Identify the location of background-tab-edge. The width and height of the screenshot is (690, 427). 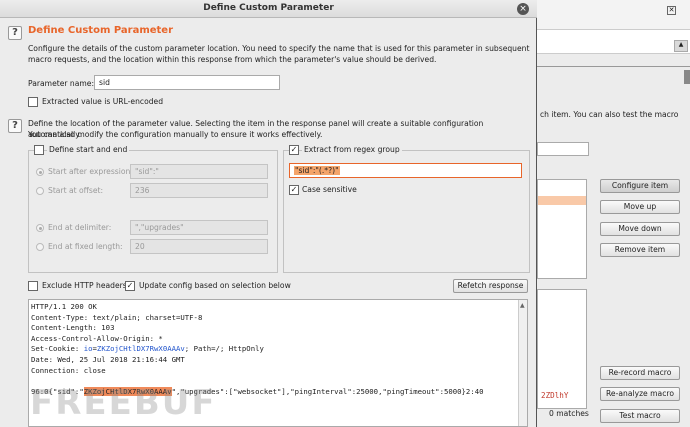
(687, 77).